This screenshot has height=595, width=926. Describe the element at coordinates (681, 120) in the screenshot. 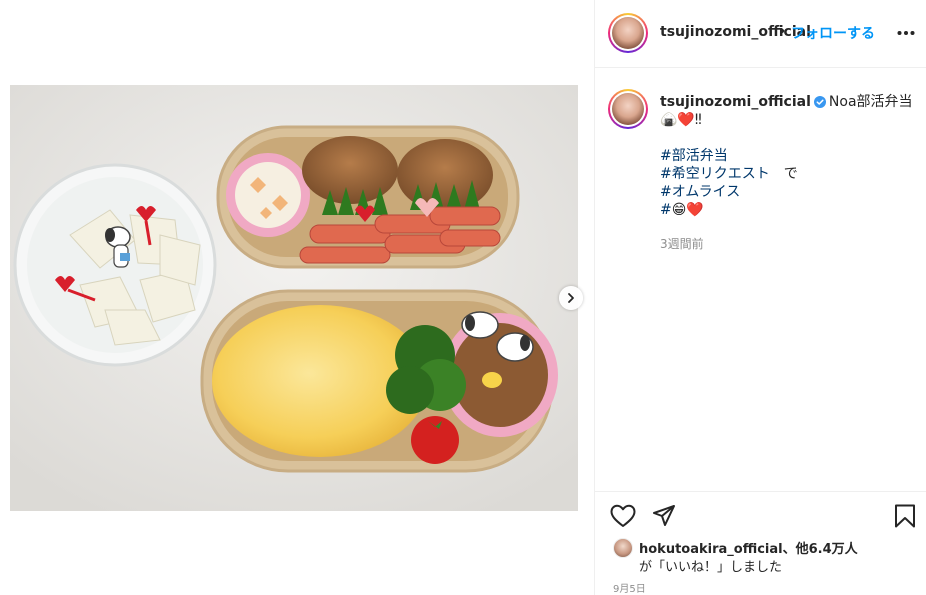

I see `caption-emoji-line: 🍙❤️‼` at that location.